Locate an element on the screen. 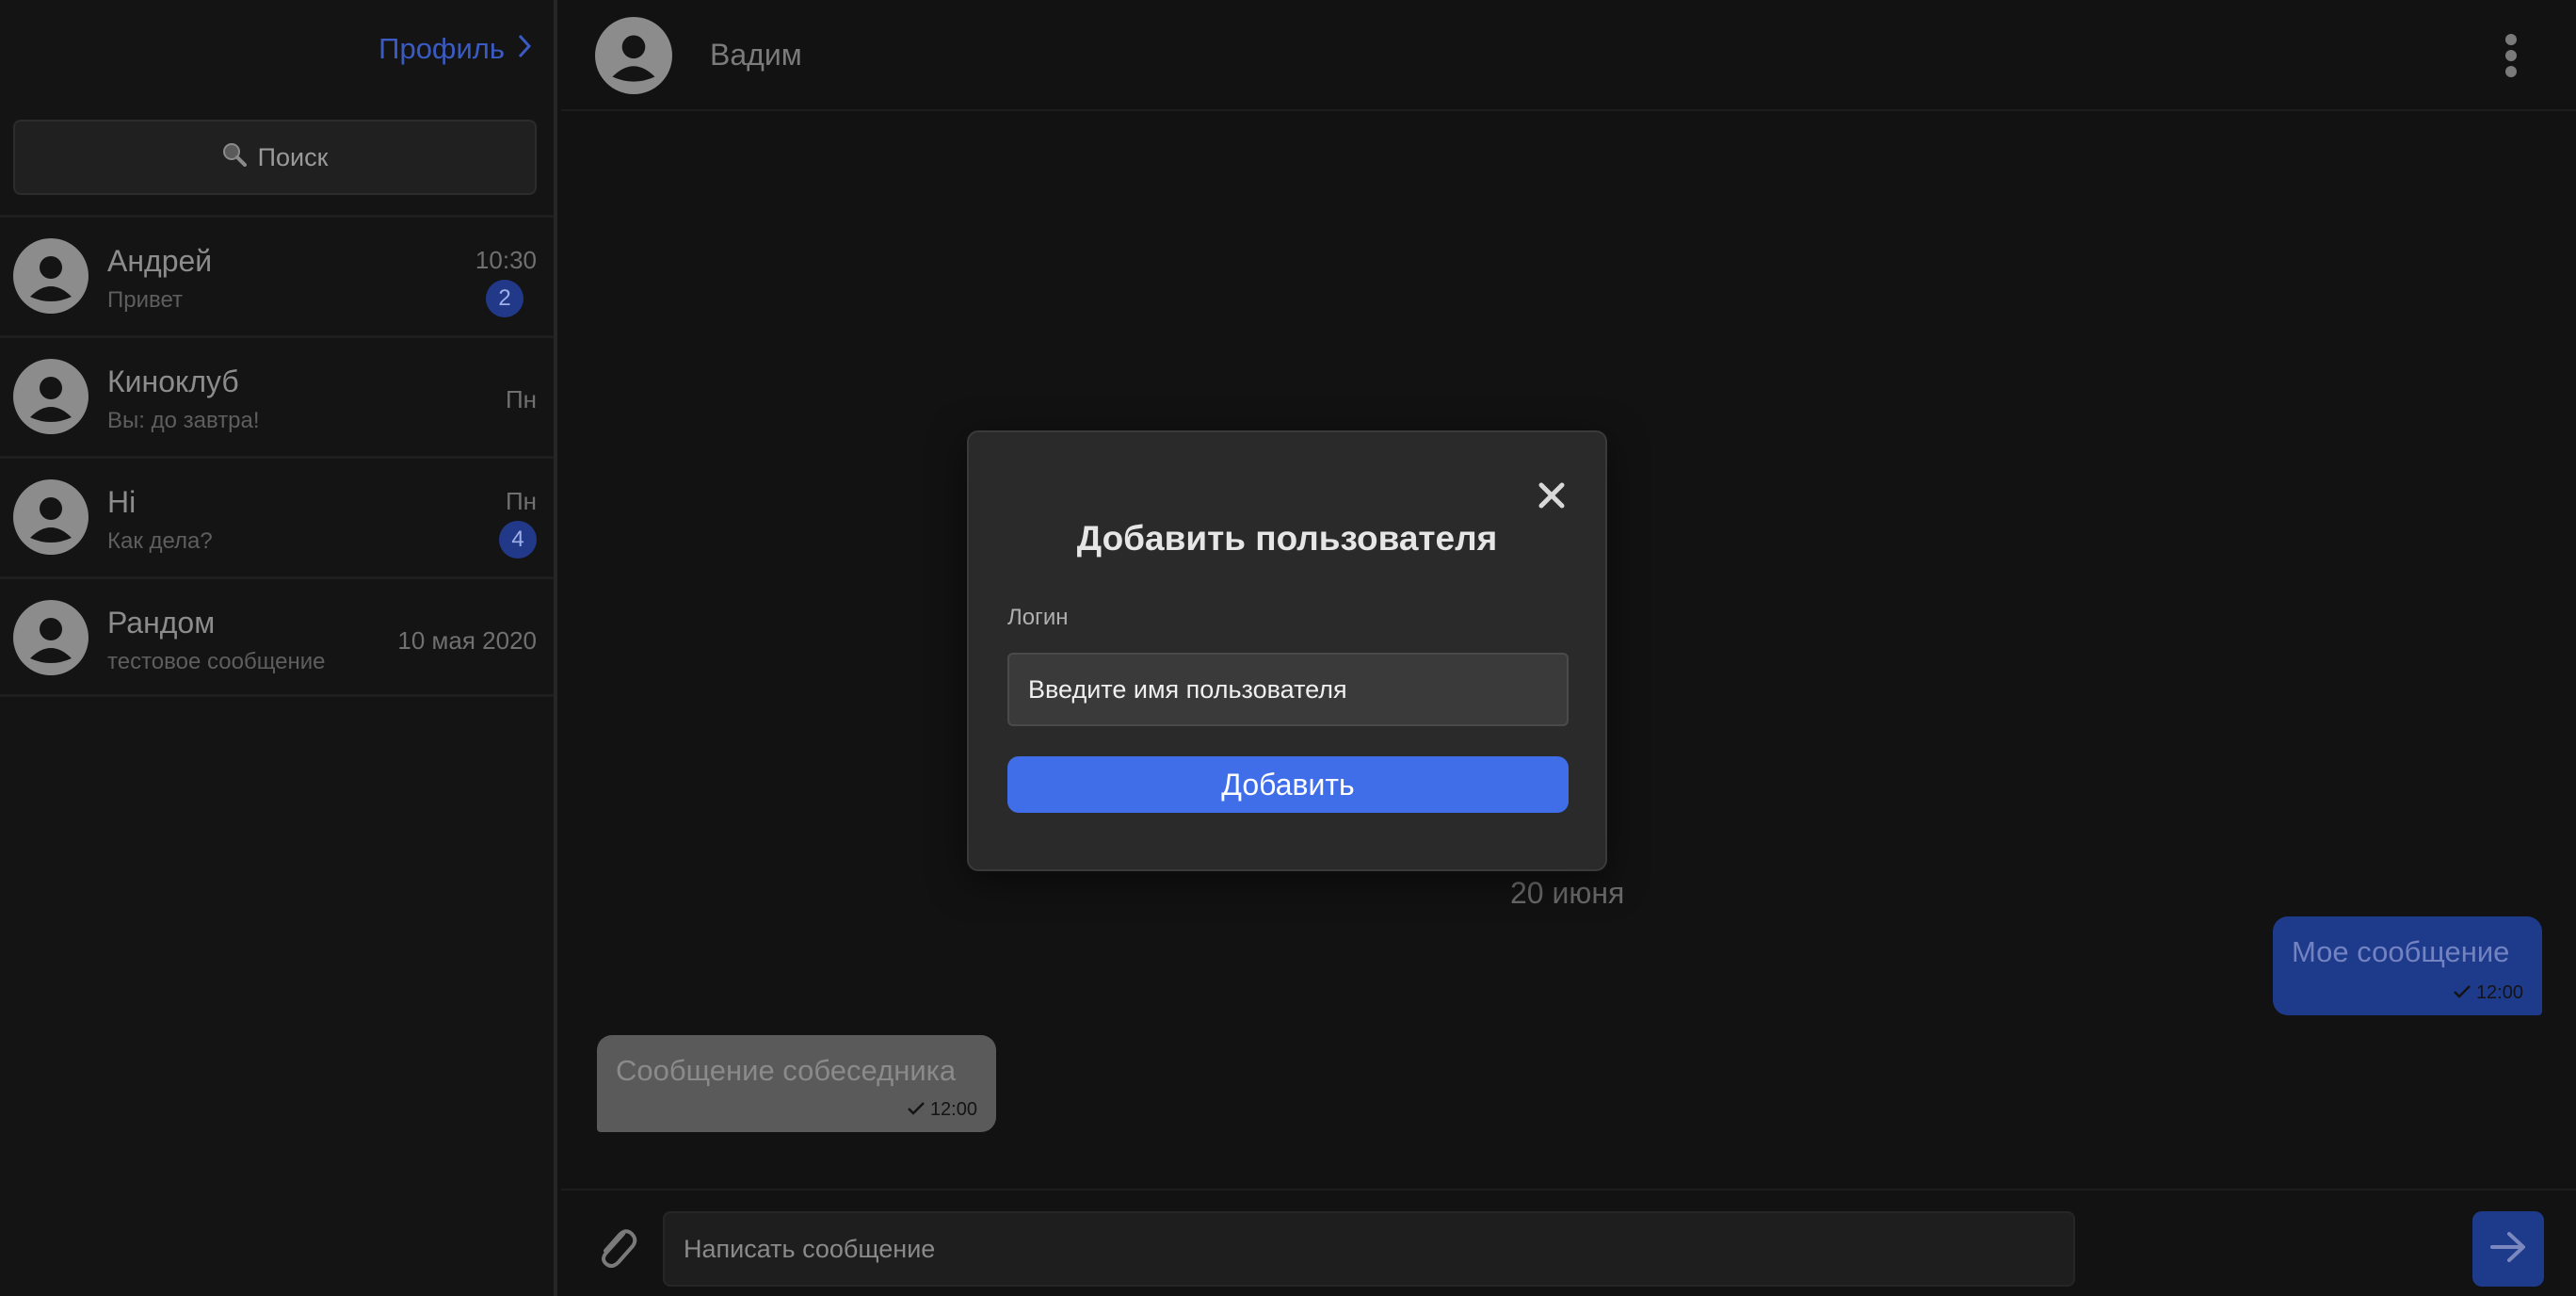  unread-badge: 4 is located at coordinates (518, 540).